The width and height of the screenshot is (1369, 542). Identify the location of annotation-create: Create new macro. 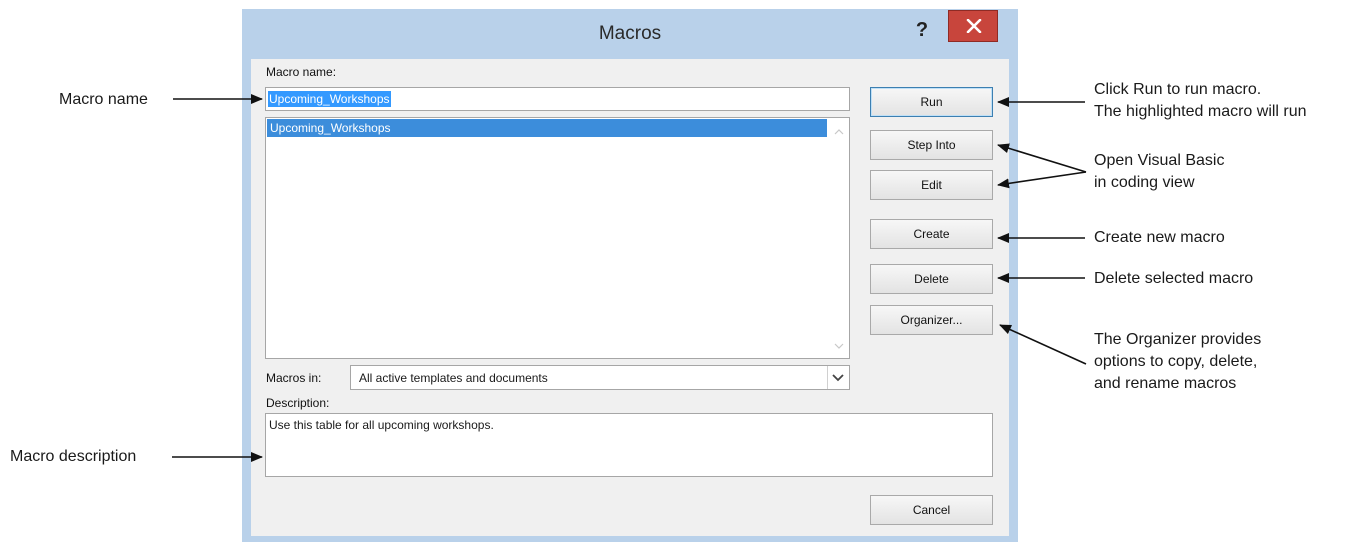
(1159, 237).